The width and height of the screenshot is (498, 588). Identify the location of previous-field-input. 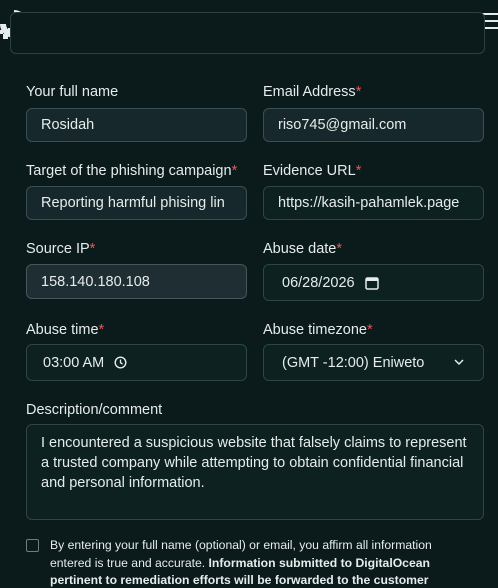
(247, 33).